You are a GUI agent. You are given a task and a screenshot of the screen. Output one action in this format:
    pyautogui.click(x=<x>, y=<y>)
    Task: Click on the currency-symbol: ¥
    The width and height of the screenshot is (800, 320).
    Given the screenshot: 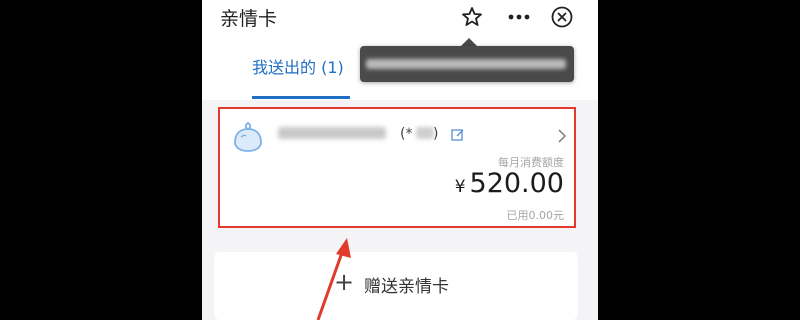 What is the action you would take?
    pyautogui.click(x=460, y=187)
    